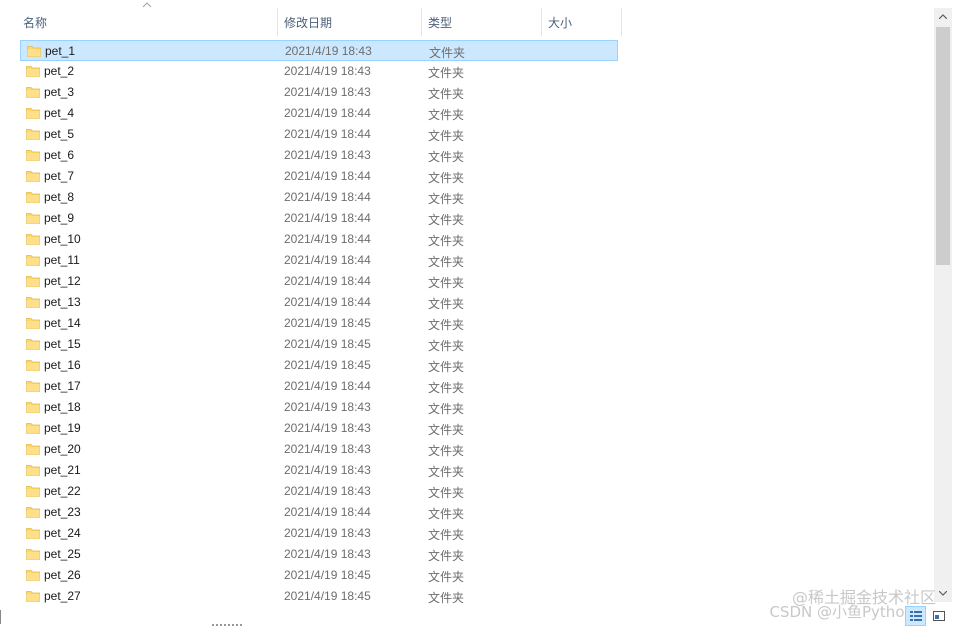  Describe the element at coordinates (915, 616) in the screenshot. I see `details-view-button` at that location.